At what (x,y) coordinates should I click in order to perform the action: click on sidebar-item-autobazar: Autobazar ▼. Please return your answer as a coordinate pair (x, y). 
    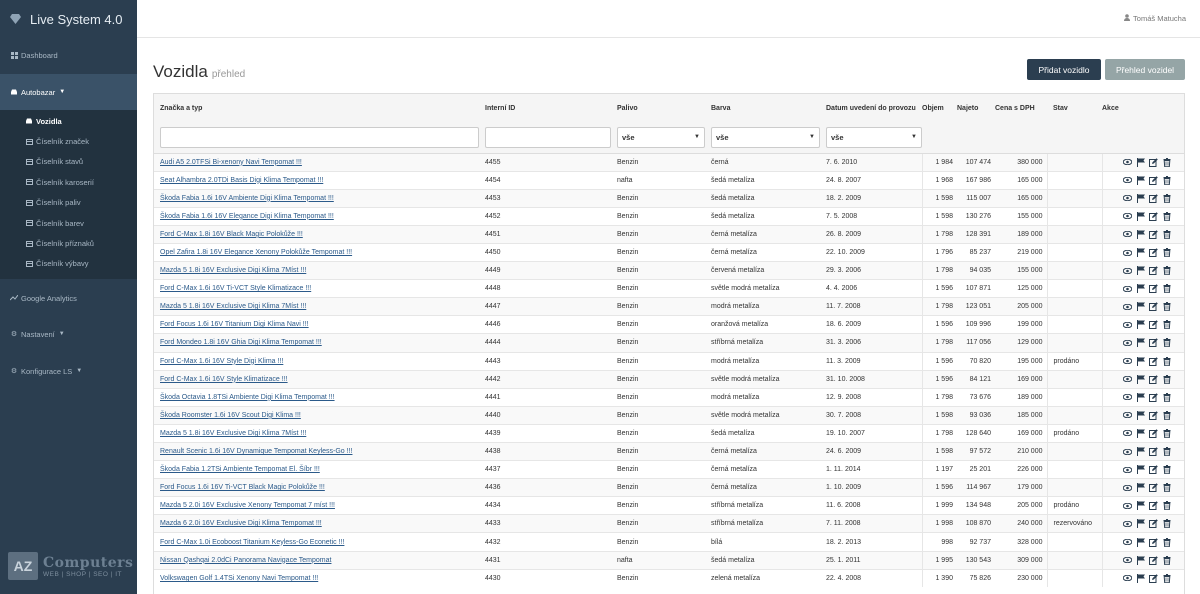
    Looking at the image, I should click on (68, 92).